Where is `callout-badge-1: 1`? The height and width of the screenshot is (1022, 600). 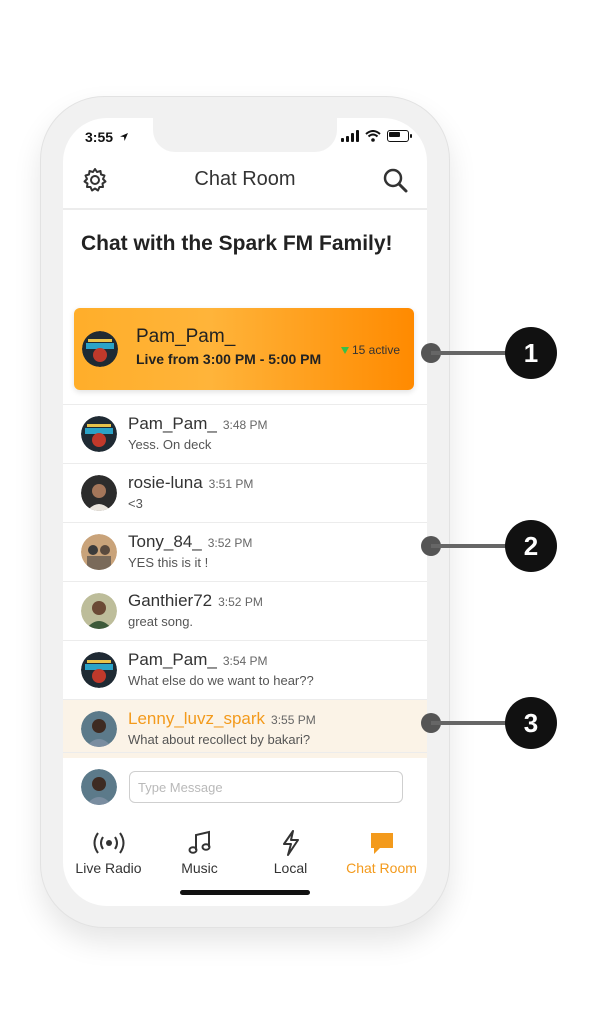 callout-badge-1: 1 is located at coordinates (531, 353).